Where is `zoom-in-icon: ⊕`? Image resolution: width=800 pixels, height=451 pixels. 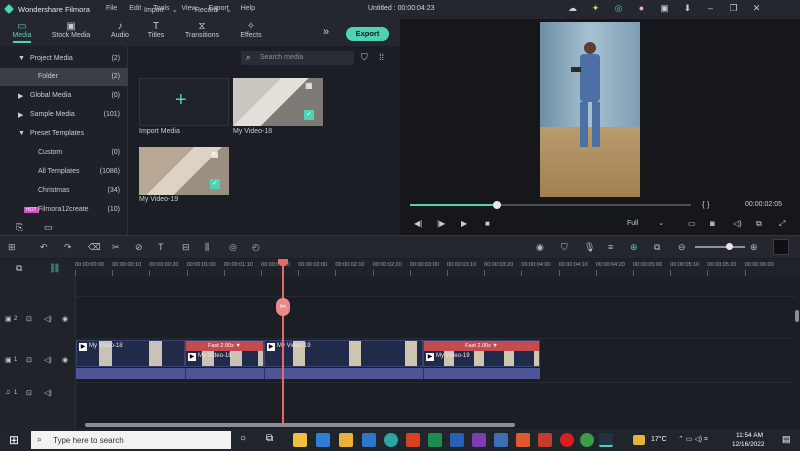 zoom-in-icon: ⊕ is located at coordinates (754, 247).